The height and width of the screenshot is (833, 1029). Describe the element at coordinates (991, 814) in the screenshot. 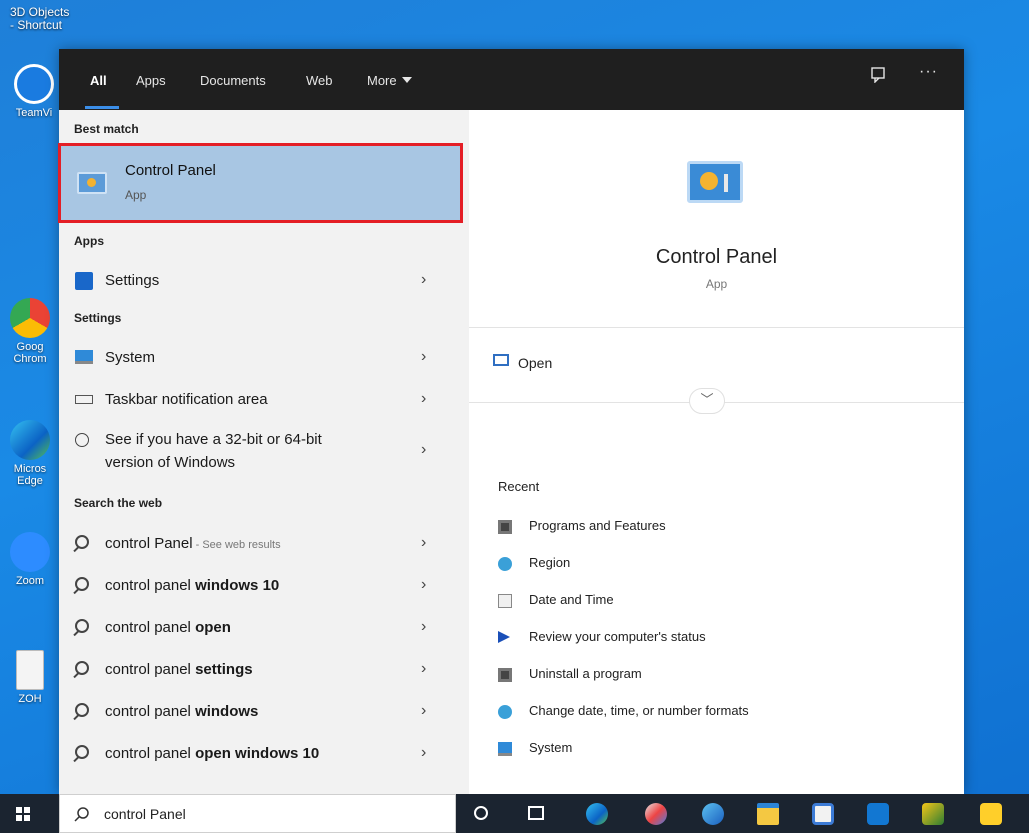

I see `sticky-notes-icon` at that location.